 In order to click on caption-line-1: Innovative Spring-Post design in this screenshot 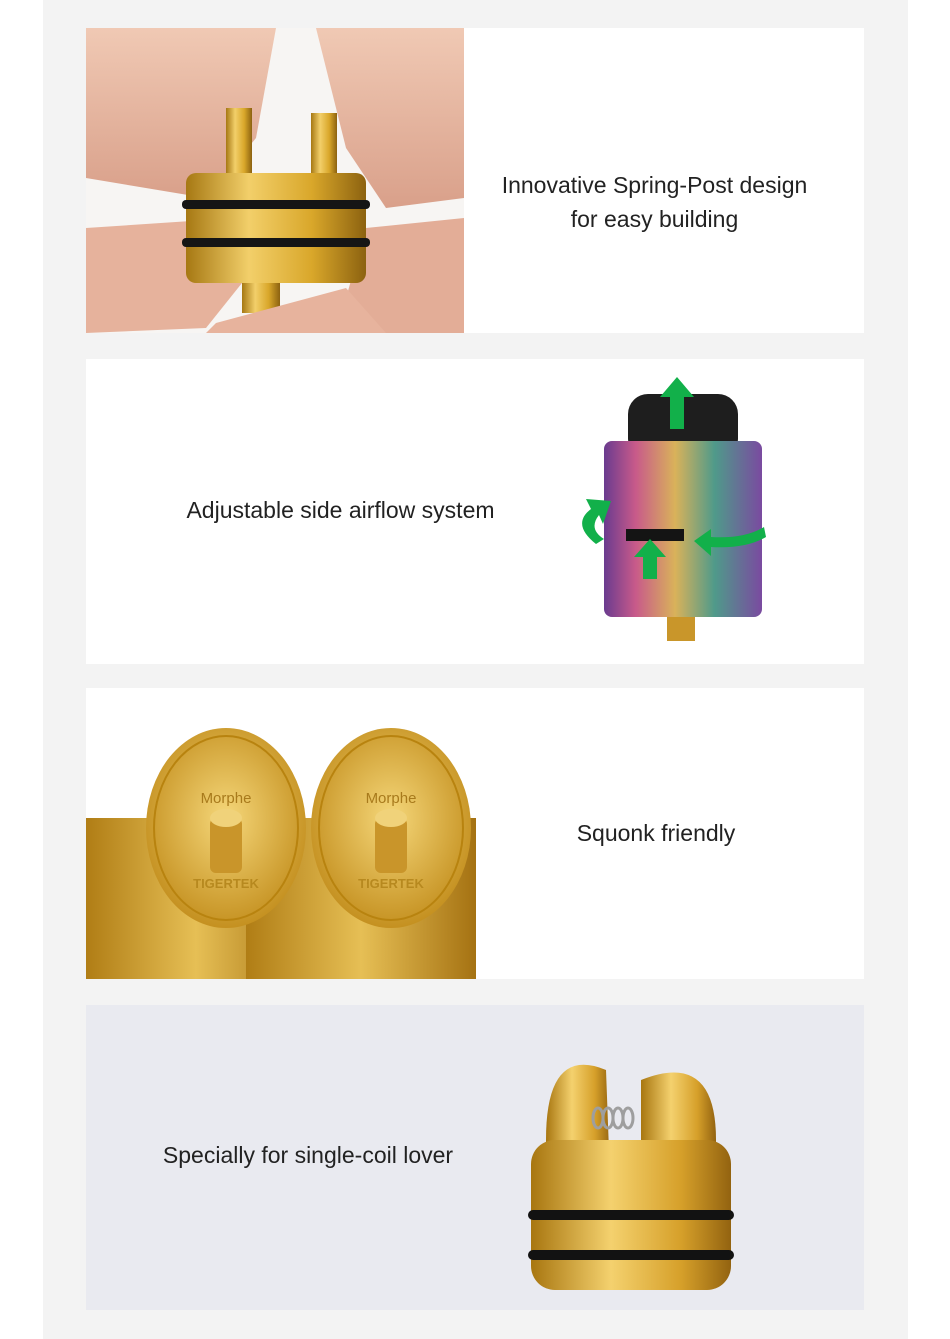, I will do `click(654, 185)`.